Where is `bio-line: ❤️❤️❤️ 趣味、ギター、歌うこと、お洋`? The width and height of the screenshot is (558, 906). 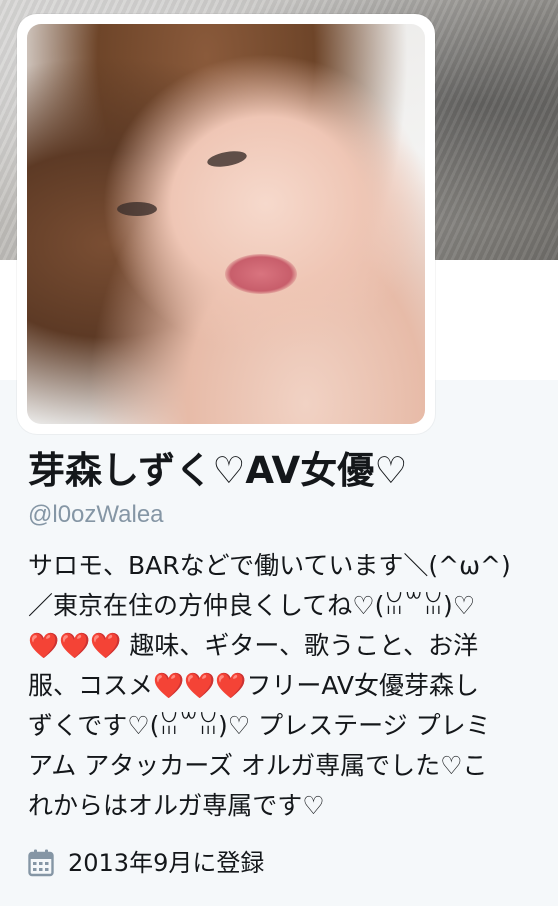
bio-line: ❤️❤️❤️ 趣味、ギター、歌うこと、お洋 is located at coordinates (253, 645).